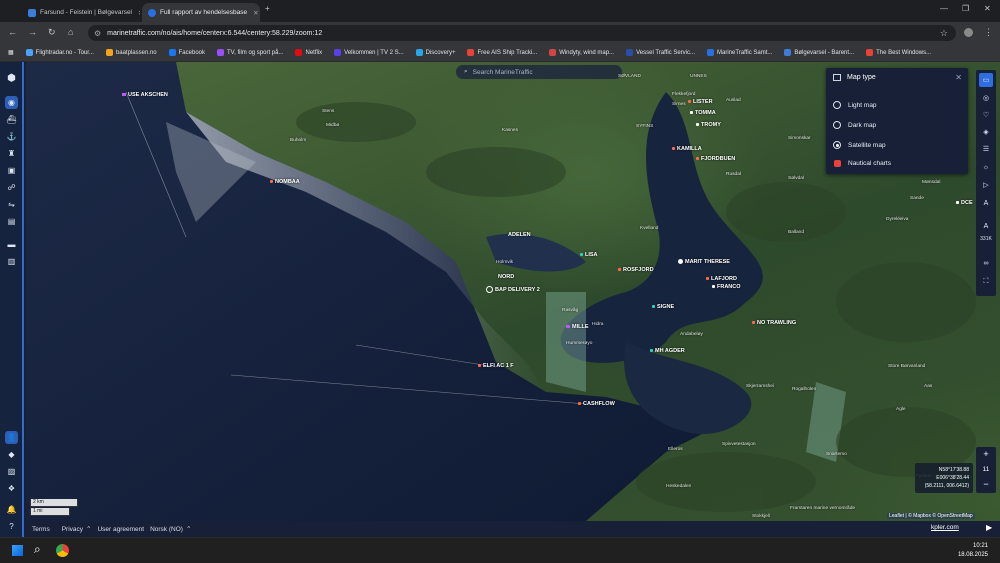 This screenshot has height=563, width=1000. What do you see at coordinates (940, 516) in the screenshot?
I see `mapbox-attribution: © Mapbox © OpenStreetMap` at bounding box center [940, 516].